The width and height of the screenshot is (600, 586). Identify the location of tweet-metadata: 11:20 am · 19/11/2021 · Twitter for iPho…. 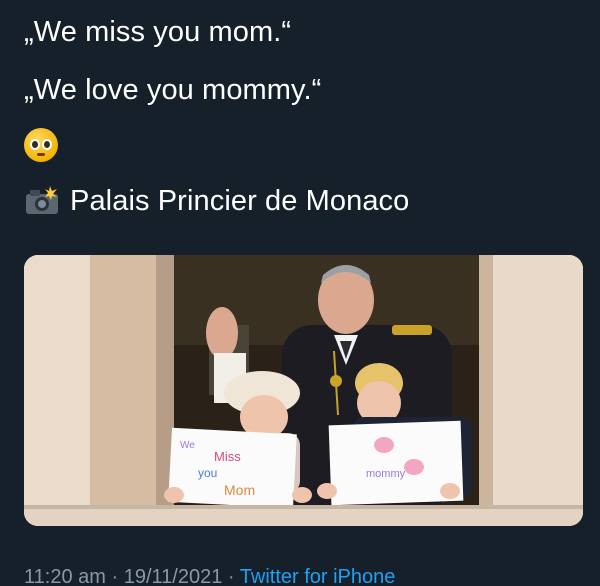
(209, 576).